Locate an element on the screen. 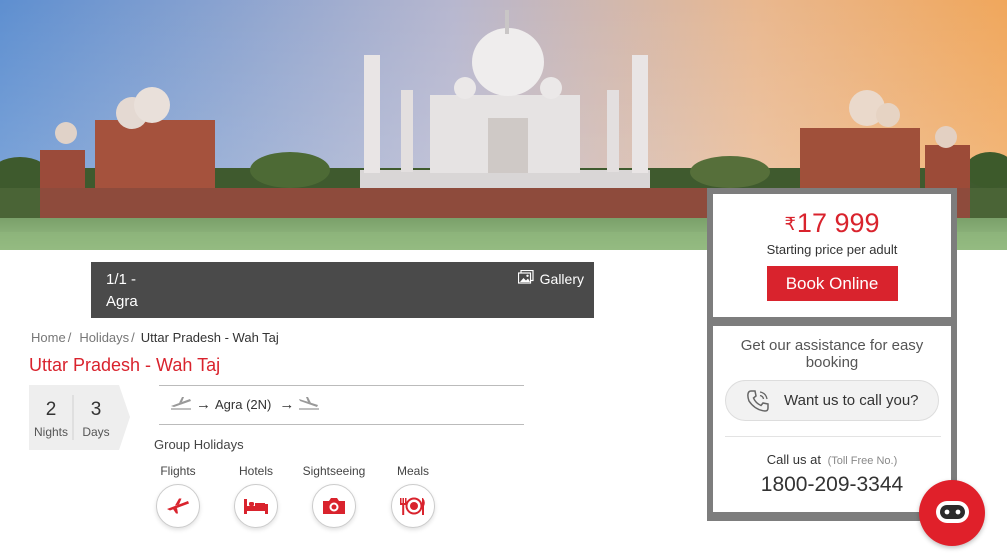 This screenshot has width=1007, height=553. gallery-button: Gallery is located at coordinates (550, 278).